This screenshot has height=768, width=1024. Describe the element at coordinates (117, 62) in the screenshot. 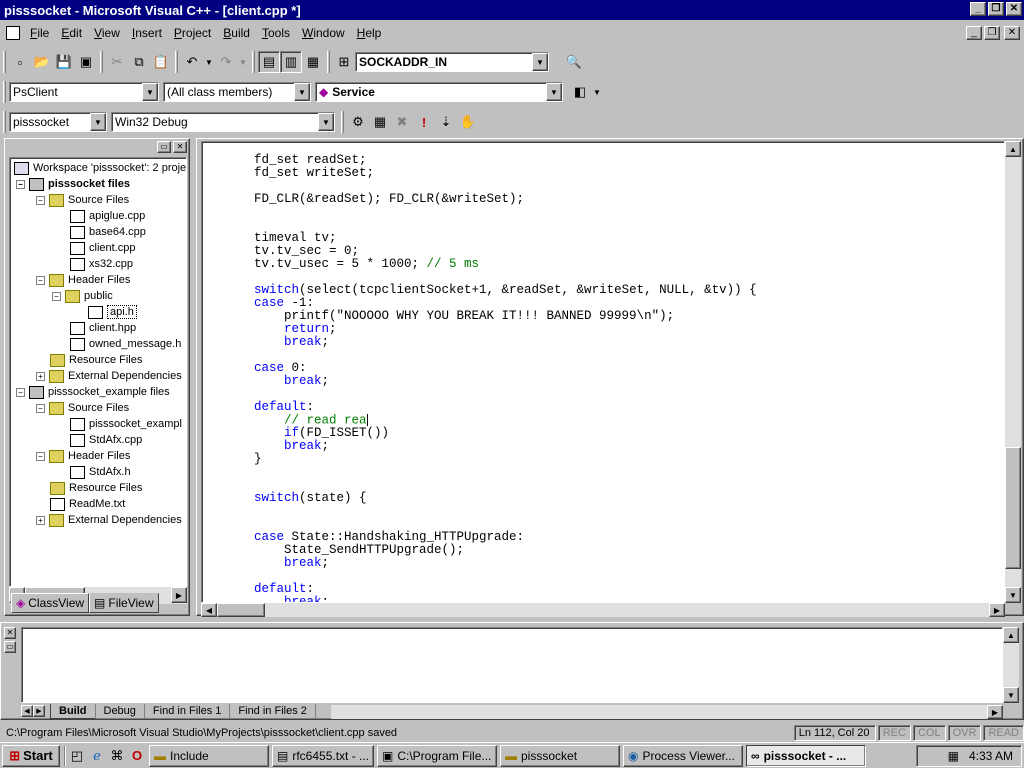

I see `cut-icon: ✂` at that location.